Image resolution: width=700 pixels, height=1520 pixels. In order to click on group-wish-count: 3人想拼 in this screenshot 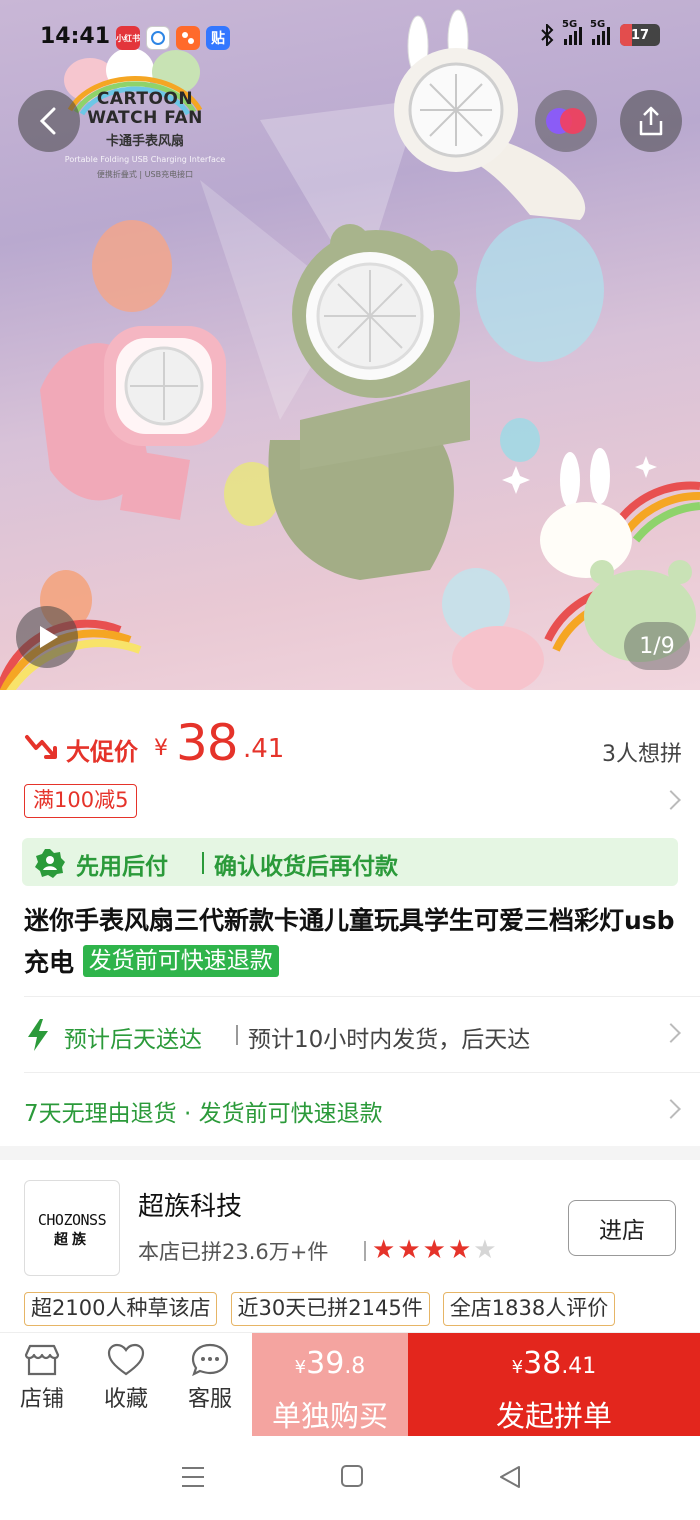, I will do `click(642, 754)`.